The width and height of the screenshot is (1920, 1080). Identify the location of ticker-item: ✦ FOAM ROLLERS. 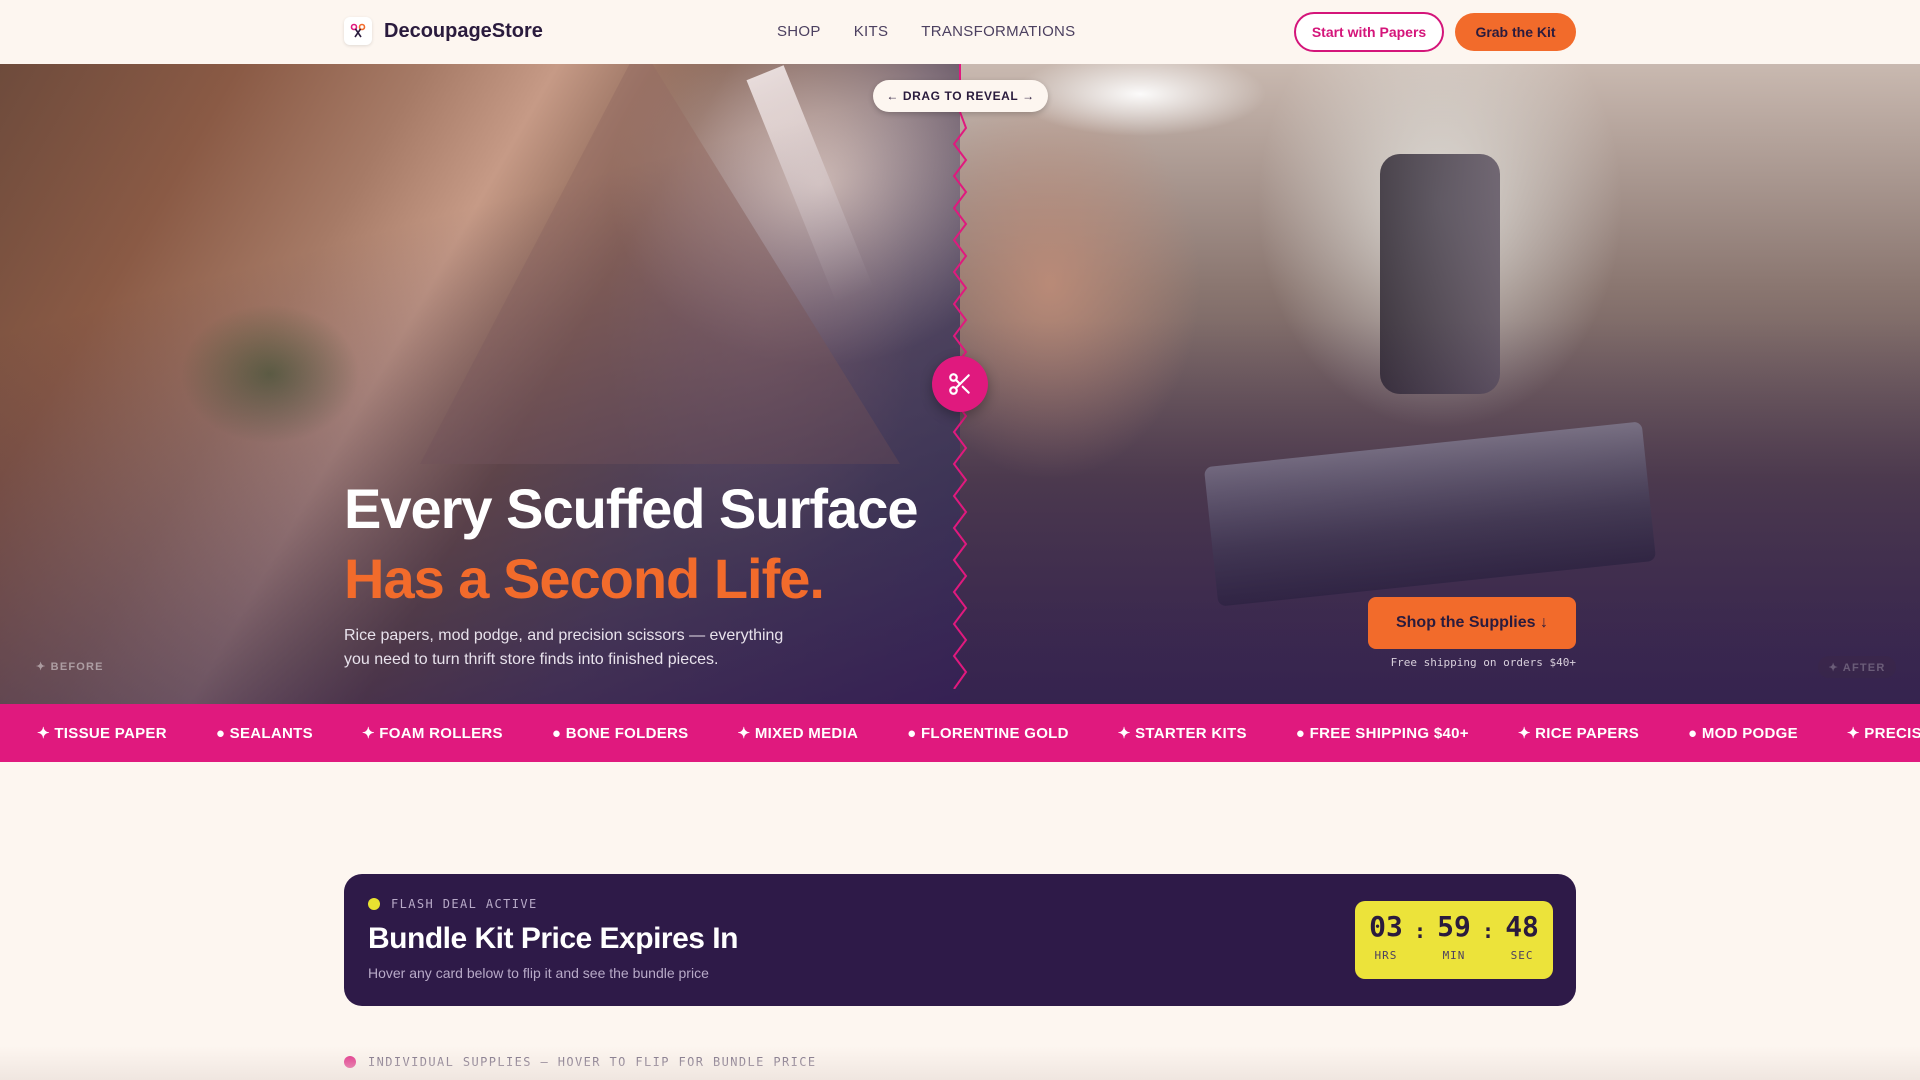
(432, 733).